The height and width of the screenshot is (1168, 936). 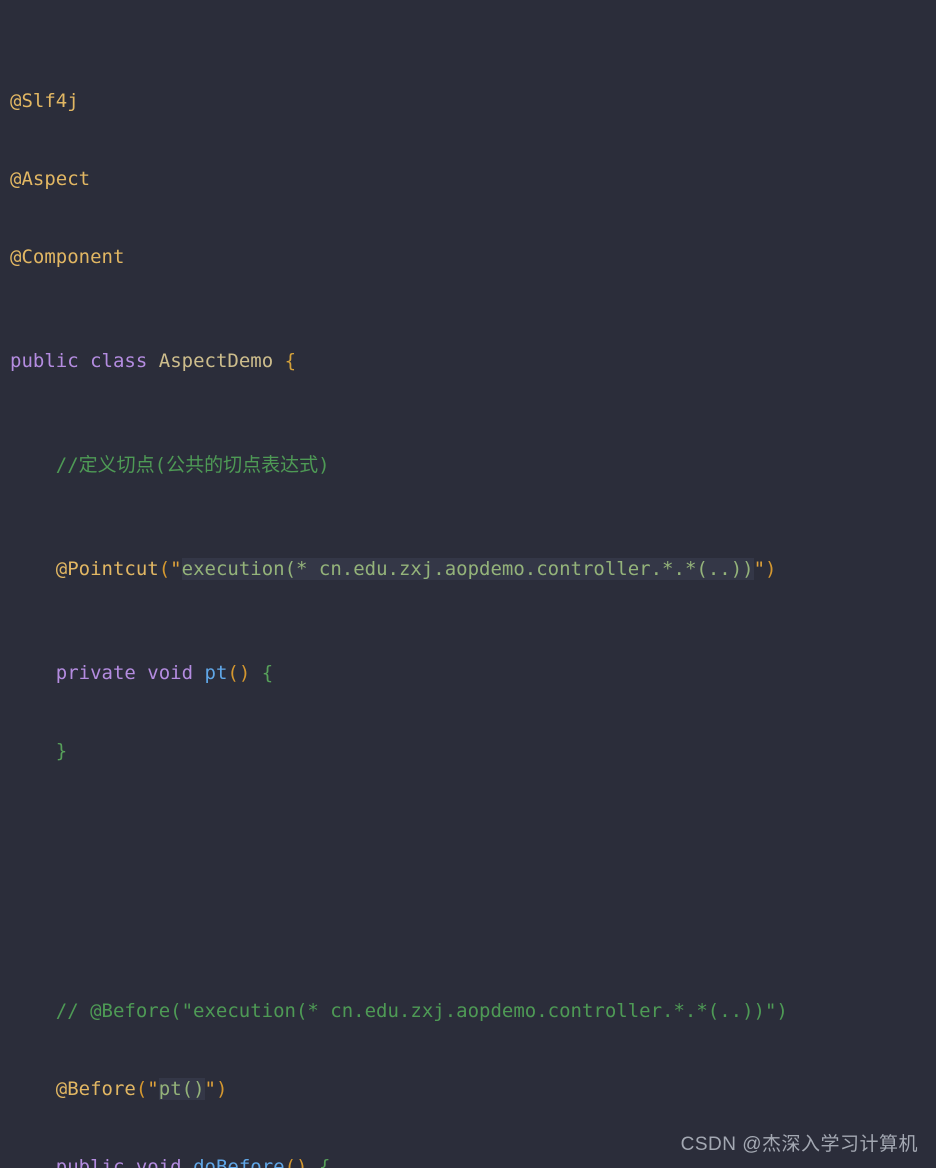 I want to click on keyword-class: class, so click(x=119, y=361).